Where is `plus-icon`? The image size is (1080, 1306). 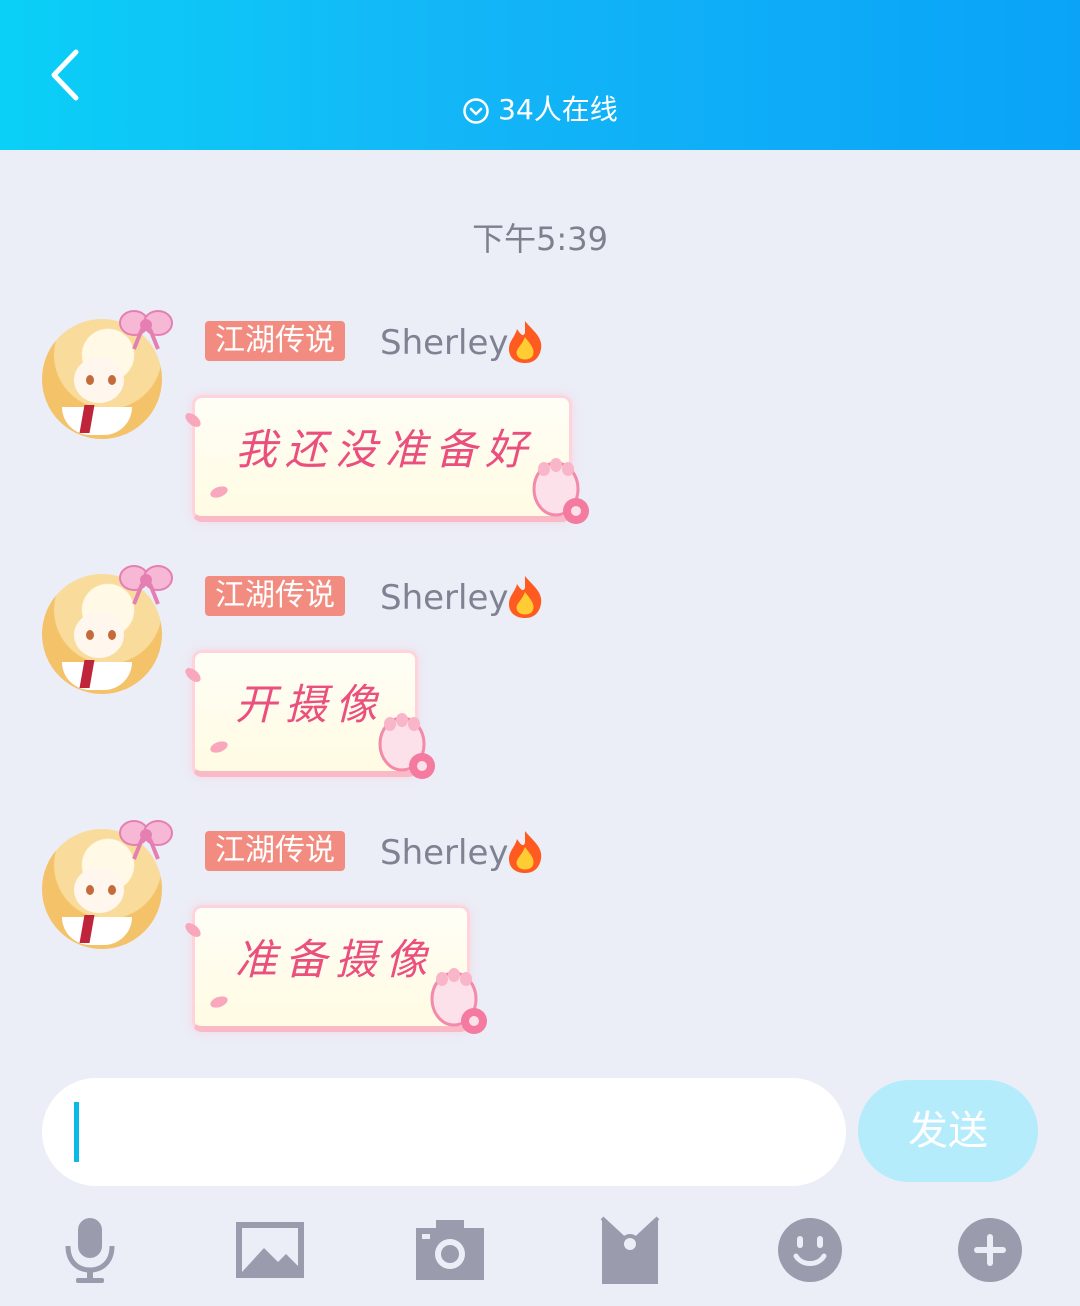
plus-icon is located at coordinates (990, 1250).